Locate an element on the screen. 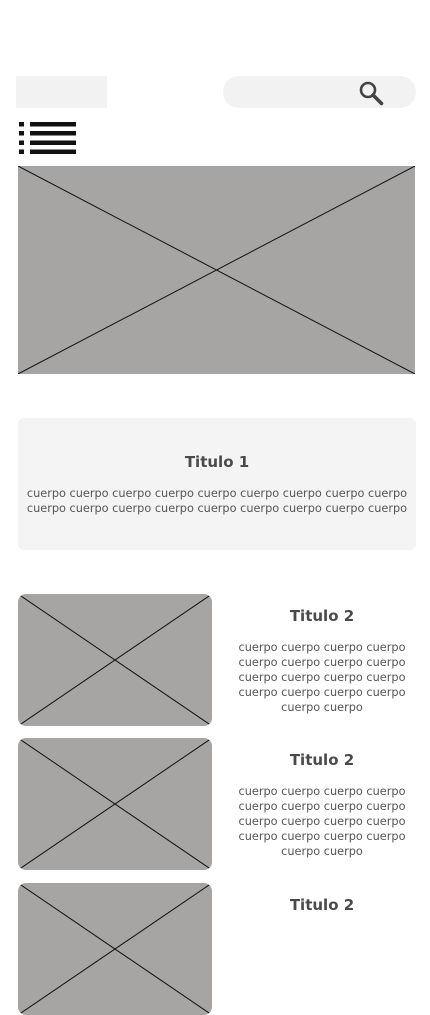 The height and width of the screenshot is (1015, 430). list-menu-icon is located at coordinates (47, 138).